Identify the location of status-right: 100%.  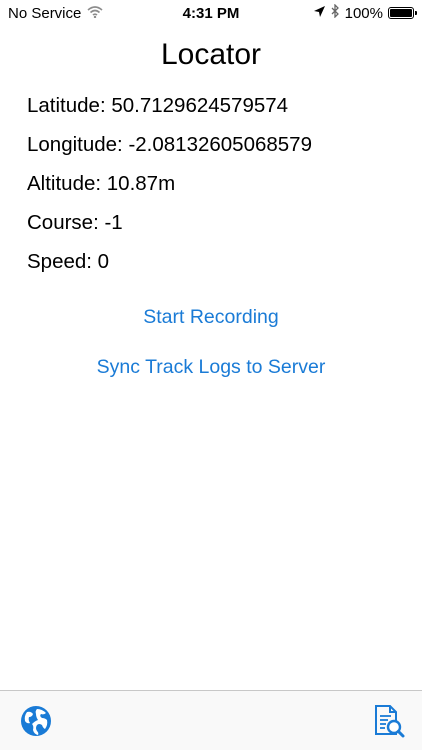
(365, 12).